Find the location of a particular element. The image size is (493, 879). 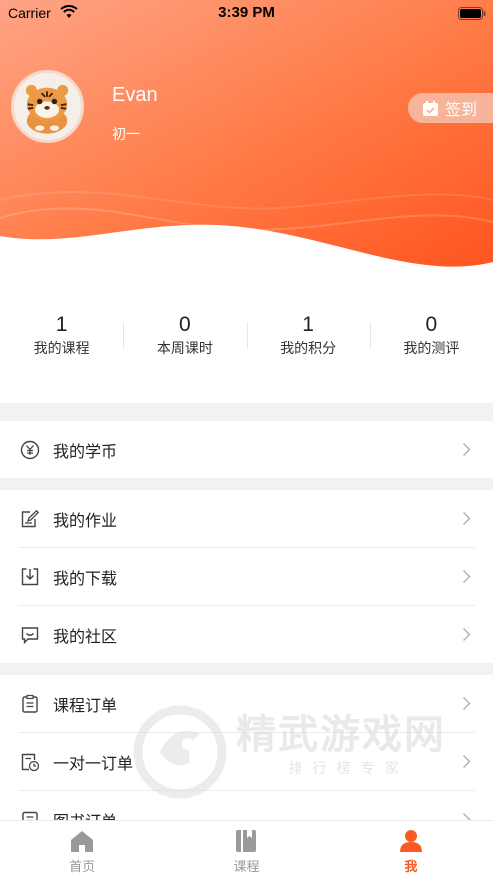

menu-item-homework: 我的作业 is located at coordinates (246, 518).